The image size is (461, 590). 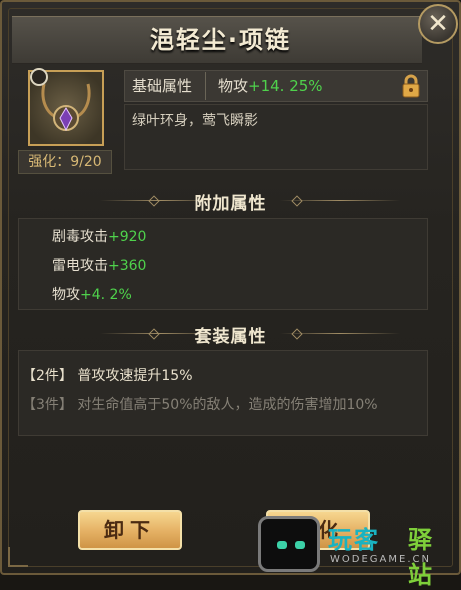 I want to click on base-stat-value: +14. 25%, so click(x=285, y=86).